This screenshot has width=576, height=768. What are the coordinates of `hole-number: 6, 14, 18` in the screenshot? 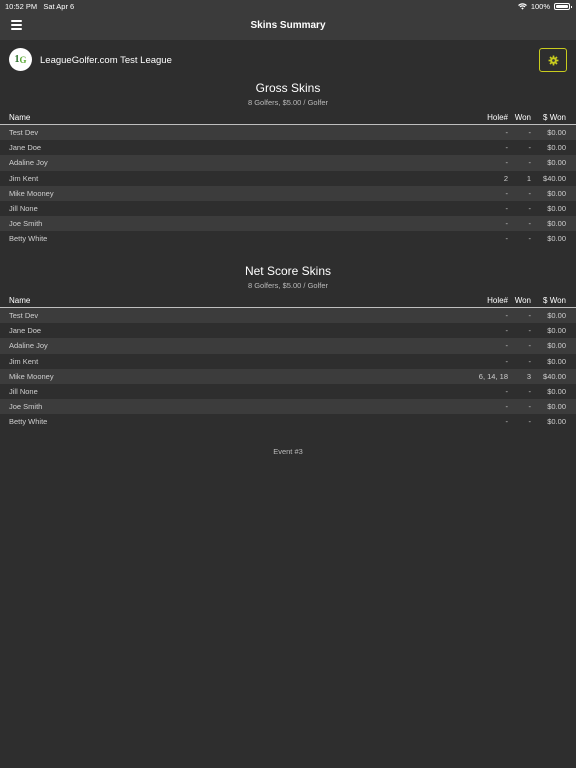 It's located at (493, 376).